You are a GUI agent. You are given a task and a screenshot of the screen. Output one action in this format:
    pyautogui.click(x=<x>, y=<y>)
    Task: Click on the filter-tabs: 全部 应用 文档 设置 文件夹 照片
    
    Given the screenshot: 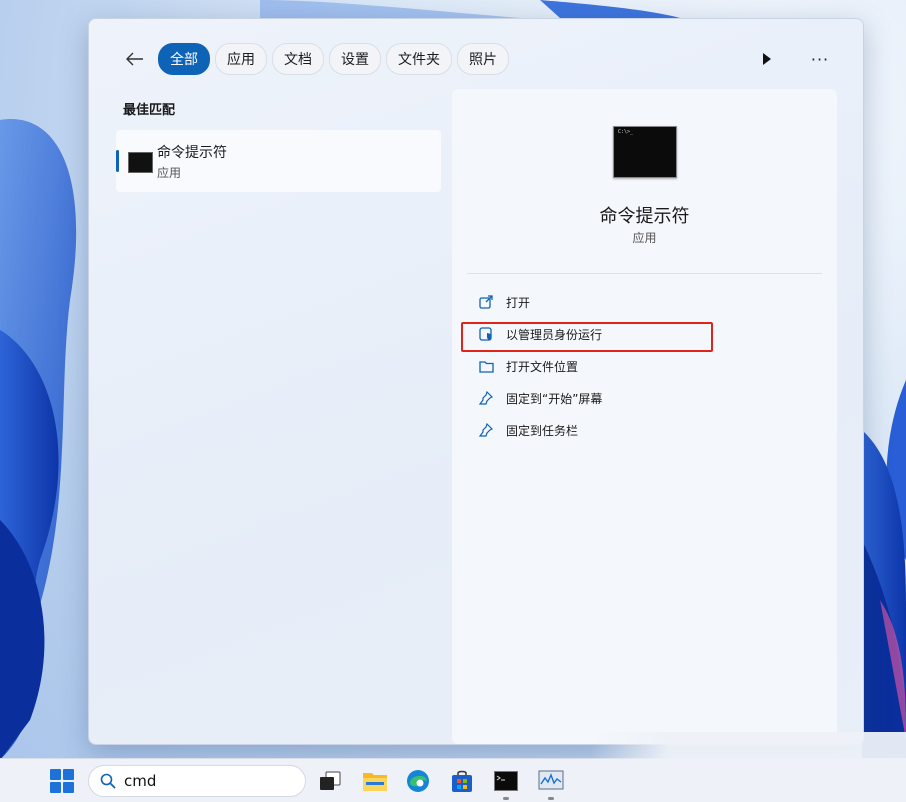 What is the action you would take?
    pyautogui.click(x=333, y=59)
    